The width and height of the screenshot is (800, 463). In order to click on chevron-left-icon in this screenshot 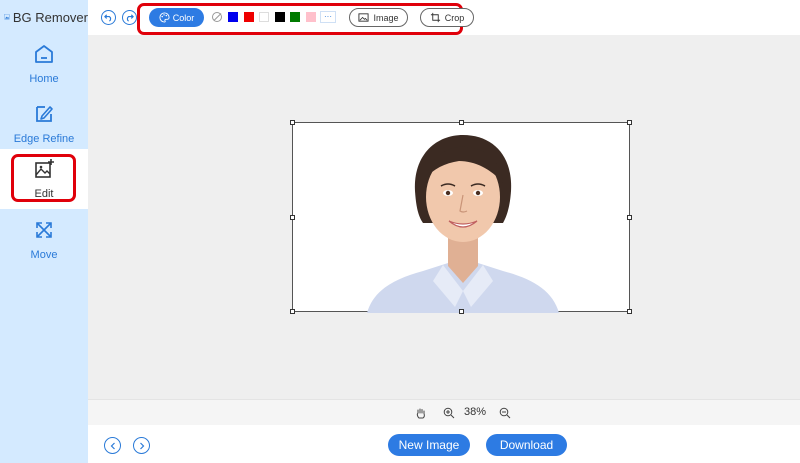, I will do `click(112, 445)`.